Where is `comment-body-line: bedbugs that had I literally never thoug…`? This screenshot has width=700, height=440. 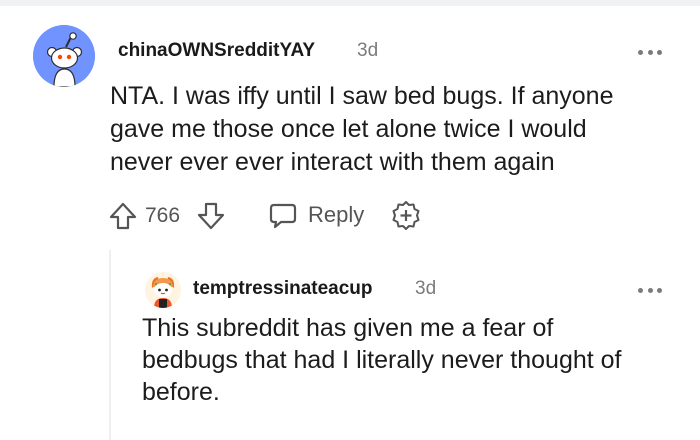
comment-body-line: bedbugs that had I literally never thoug… is located at coordinates (382, 360).